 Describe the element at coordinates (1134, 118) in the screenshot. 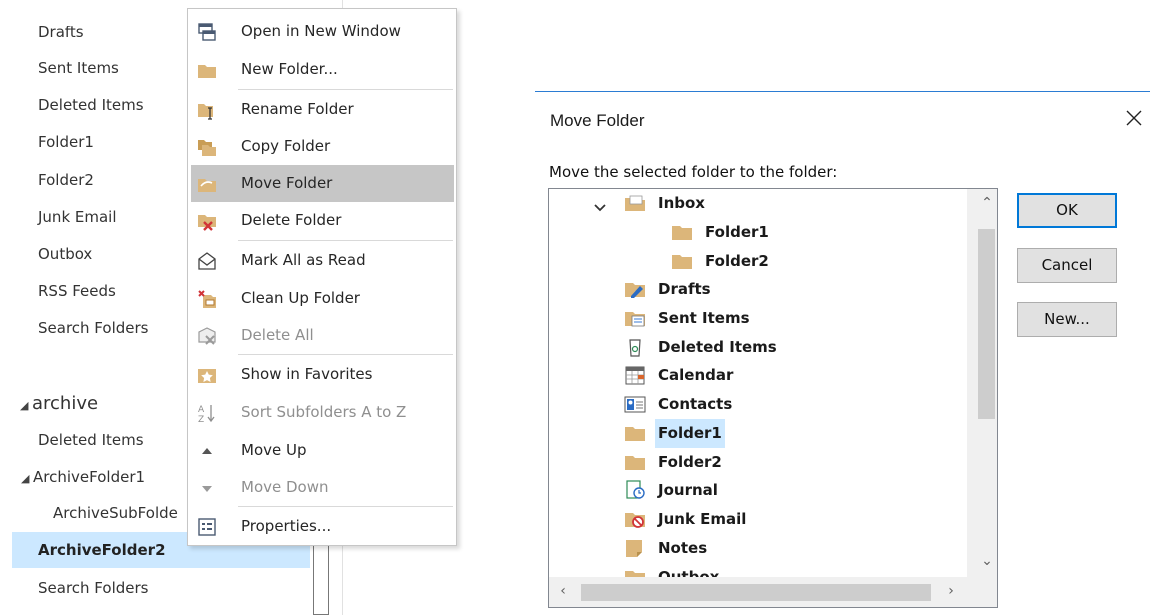

I see `close-icon` at that location.